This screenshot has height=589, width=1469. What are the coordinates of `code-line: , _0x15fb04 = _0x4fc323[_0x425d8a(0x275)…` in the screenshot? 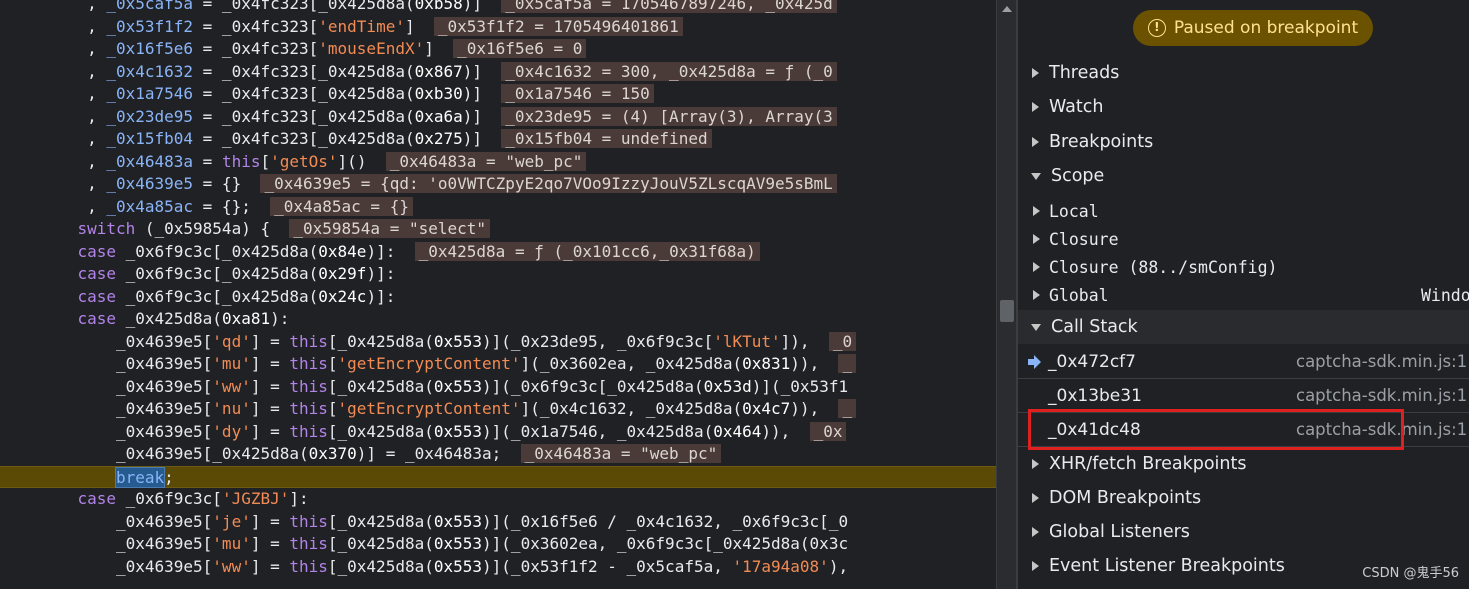 It's located at (498, 139).